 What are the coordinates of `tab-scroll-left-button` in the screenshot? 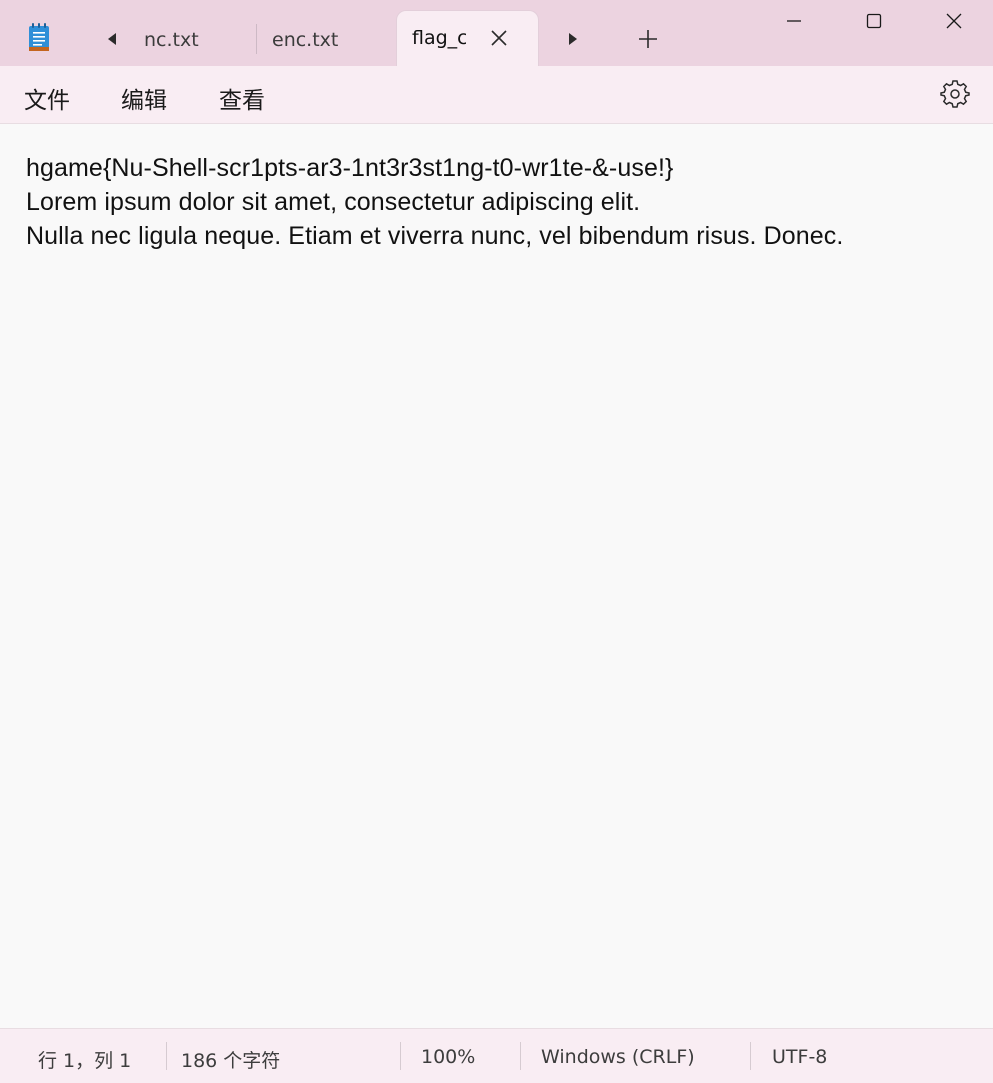 It's located at (112, 39).